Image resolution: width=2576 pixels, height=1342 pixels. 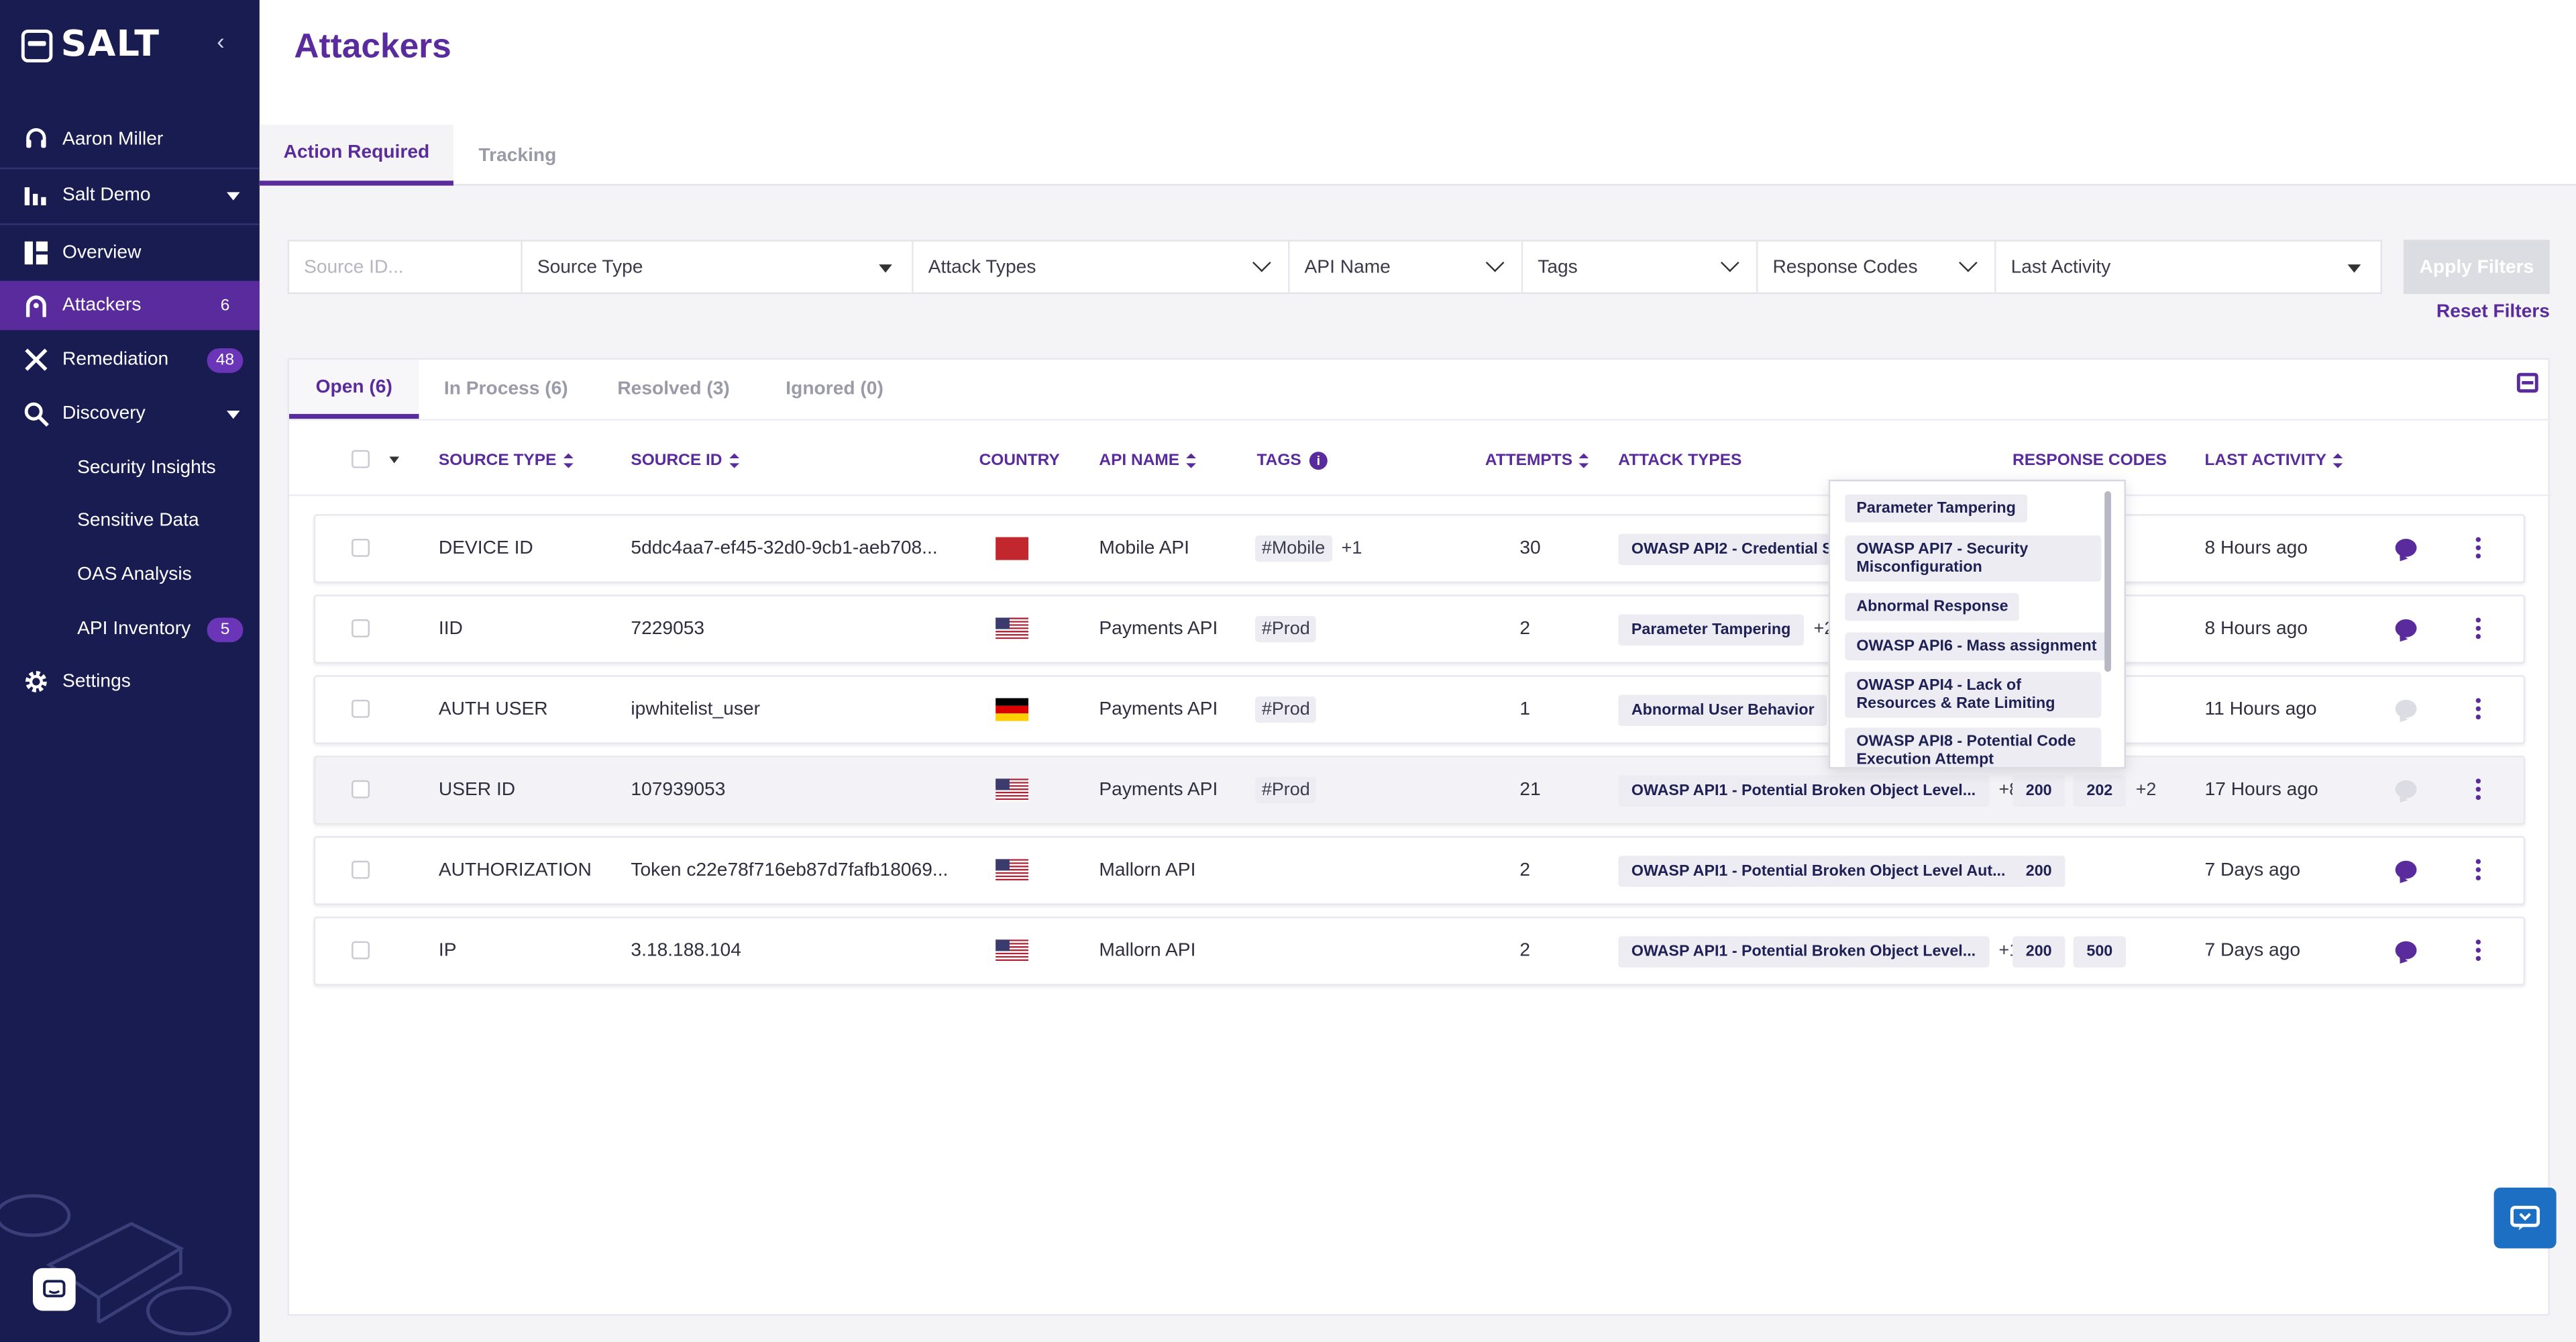 I want to click on tab-resolved: Resolved (3), so click(x=673, y=389).